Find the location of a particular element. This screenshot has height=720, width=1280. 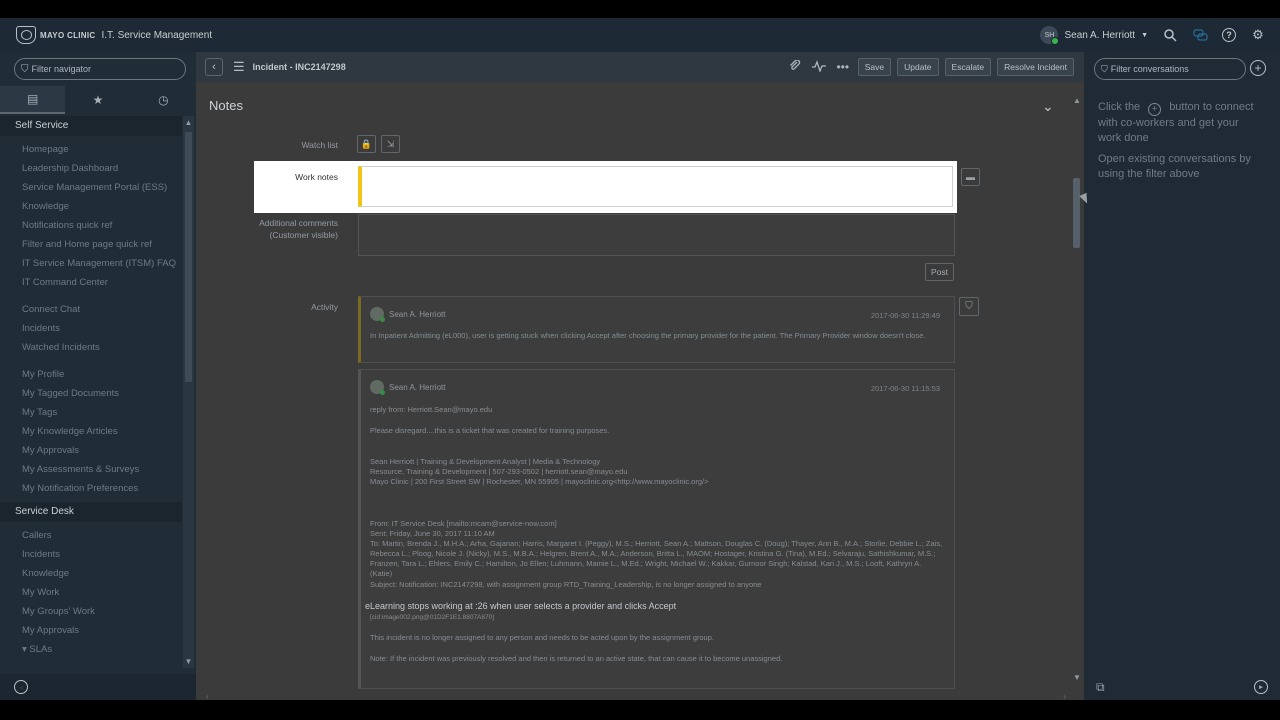

nav-item: Notifications quick ref is located at coordinates (91, 225).